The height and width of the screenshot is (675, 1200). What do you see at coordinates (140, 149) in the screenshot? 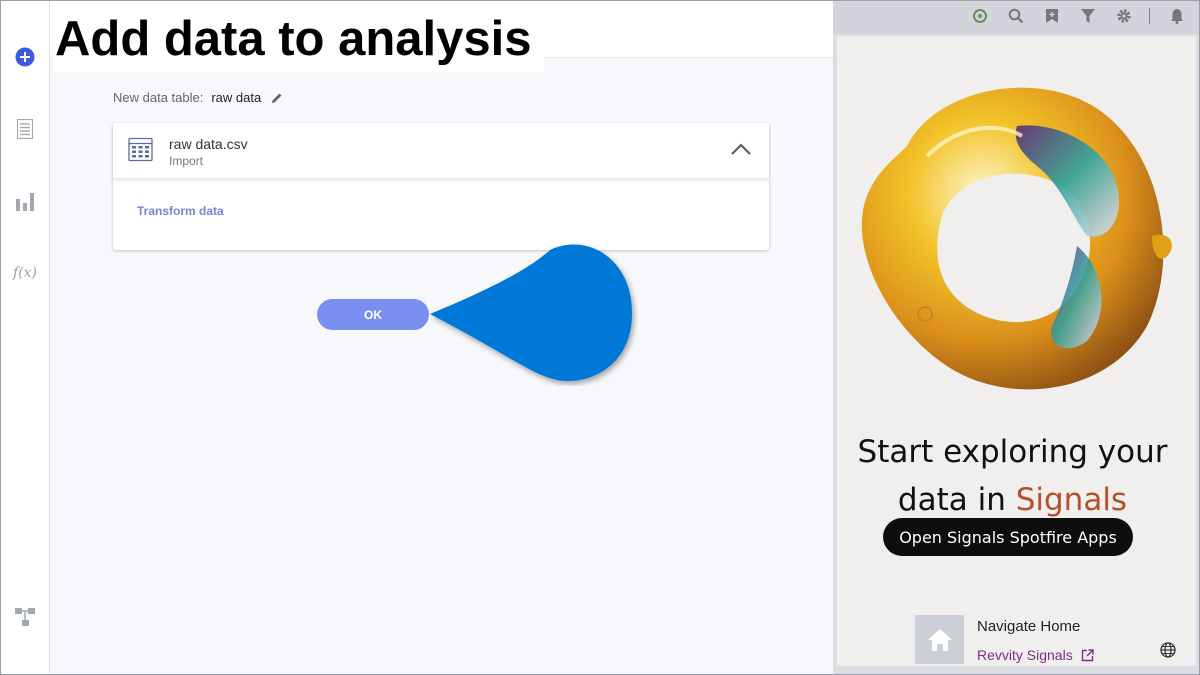
I see `table-file-icon` at bounding box center [140, 149].